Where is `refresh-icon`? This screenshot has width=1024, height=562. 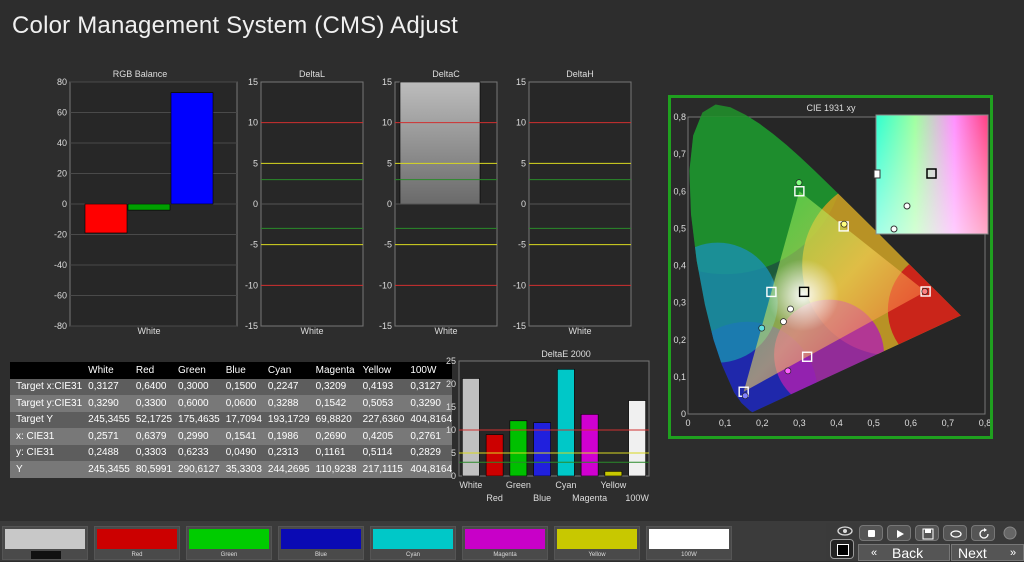
refresh-icon is located at coordinates (984, 533).